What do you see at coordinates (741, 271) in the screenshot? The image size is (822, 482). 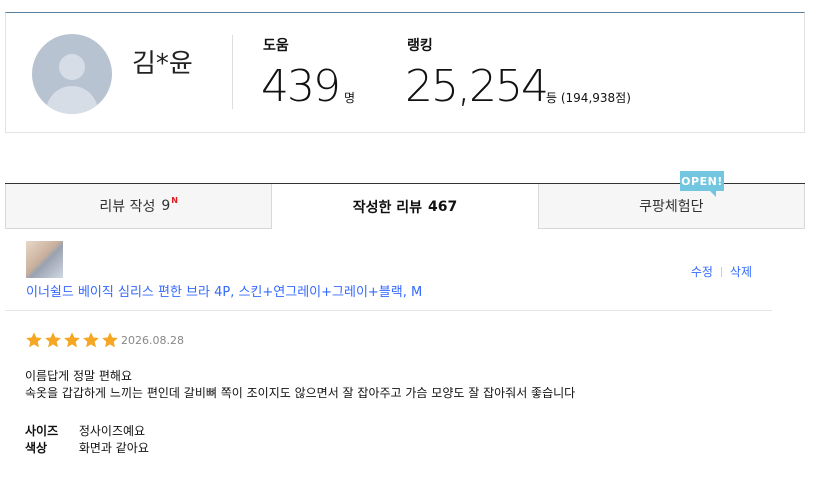 I see `delete-button: 삭제` at bounding box center [741, 271].